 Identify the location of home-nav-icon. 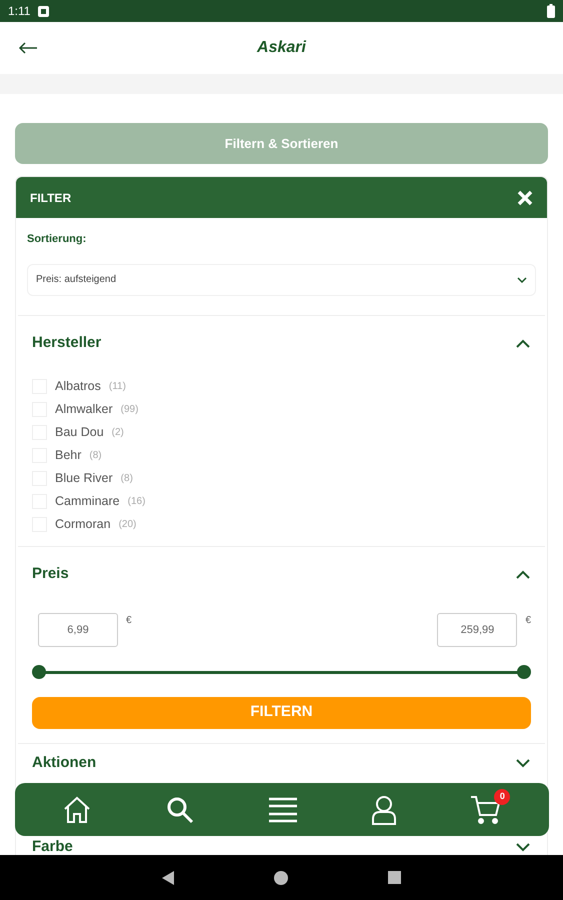
(281, 877).